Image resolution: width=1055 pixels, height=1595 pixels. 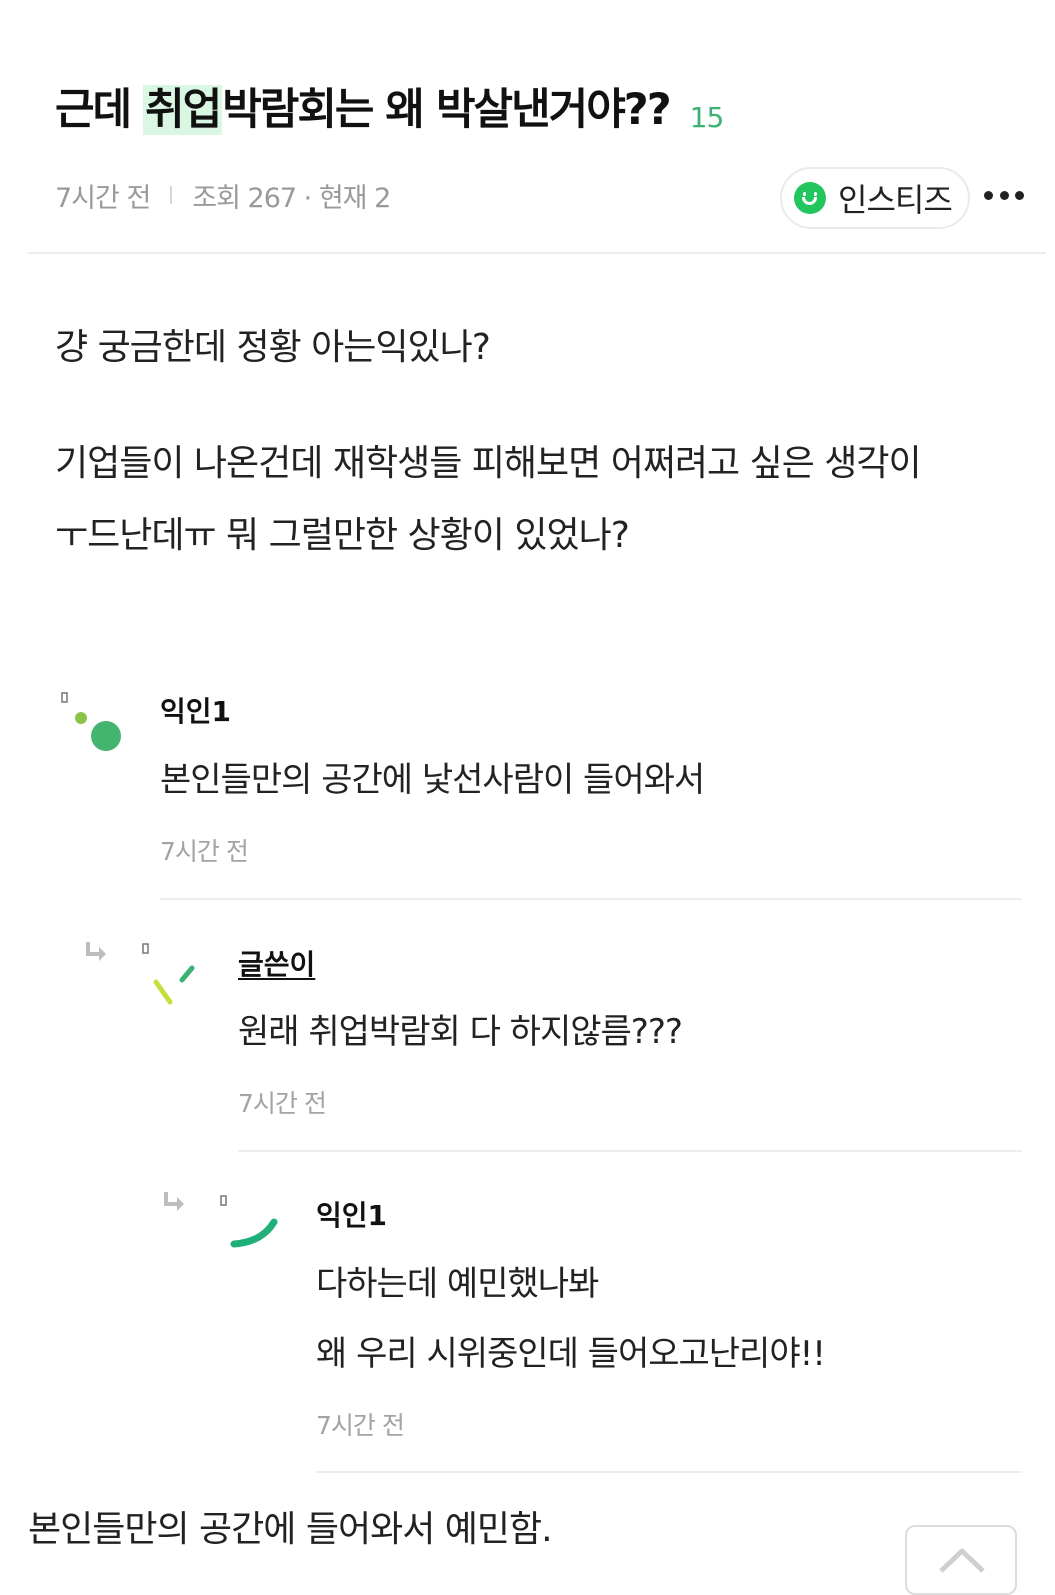 What do you see at coordinates (291, 198) in the screenshot?
I see `post-views: 조회 267 · 현재 2` at bounding box center [291, 198].